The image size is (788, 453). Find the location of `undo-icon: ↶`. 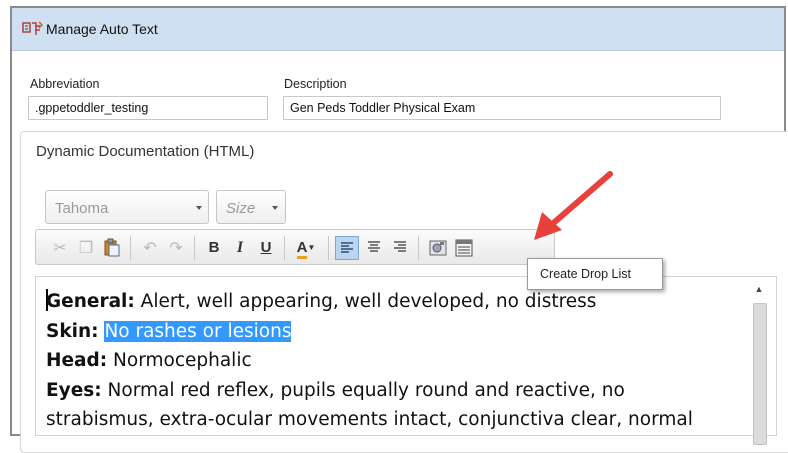

undo-icon: ↶ is located at coordinates (150, 248).